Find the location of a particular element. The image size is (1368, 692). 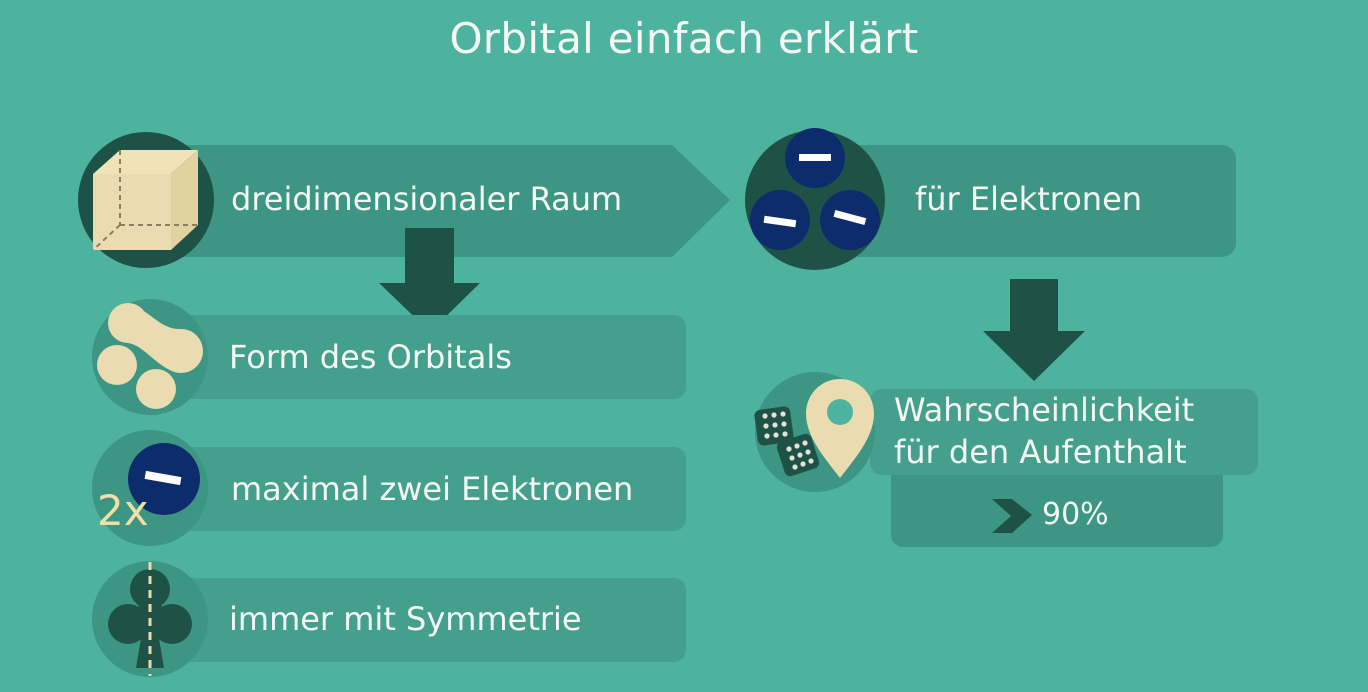

two-times-label: 2x is located at coordinates (123, 510).